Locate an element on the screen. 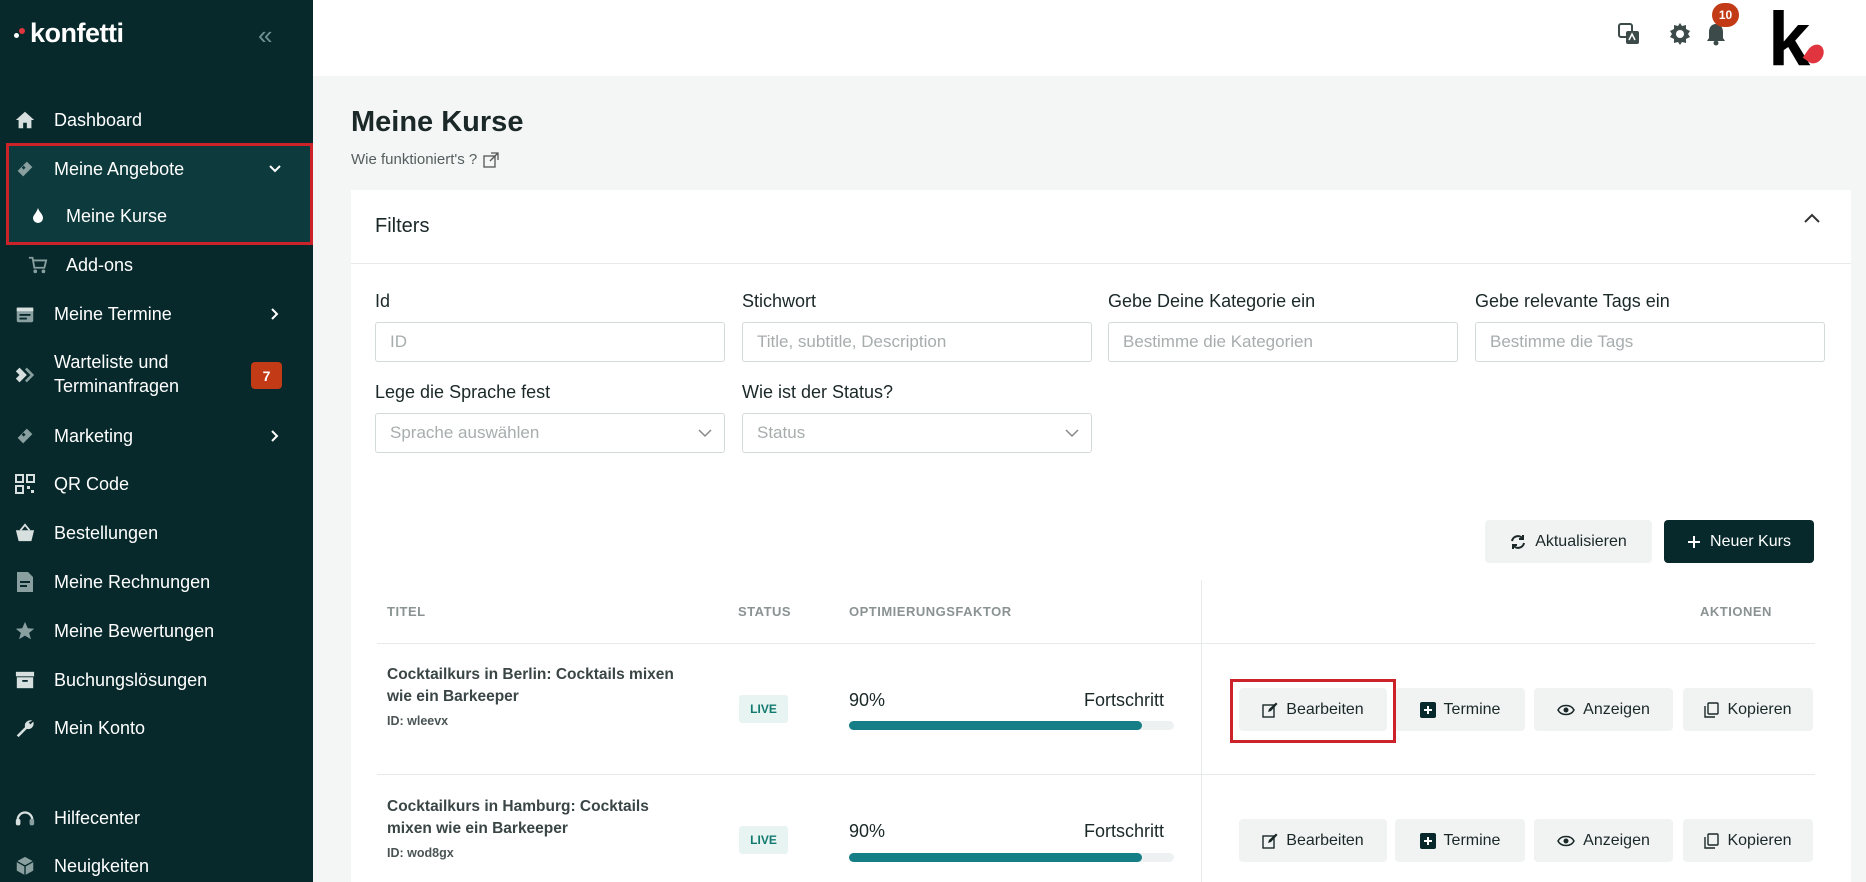 The height and width of the screenshot is (882, 1866). flame-icon is located at coordinates (38, 216).